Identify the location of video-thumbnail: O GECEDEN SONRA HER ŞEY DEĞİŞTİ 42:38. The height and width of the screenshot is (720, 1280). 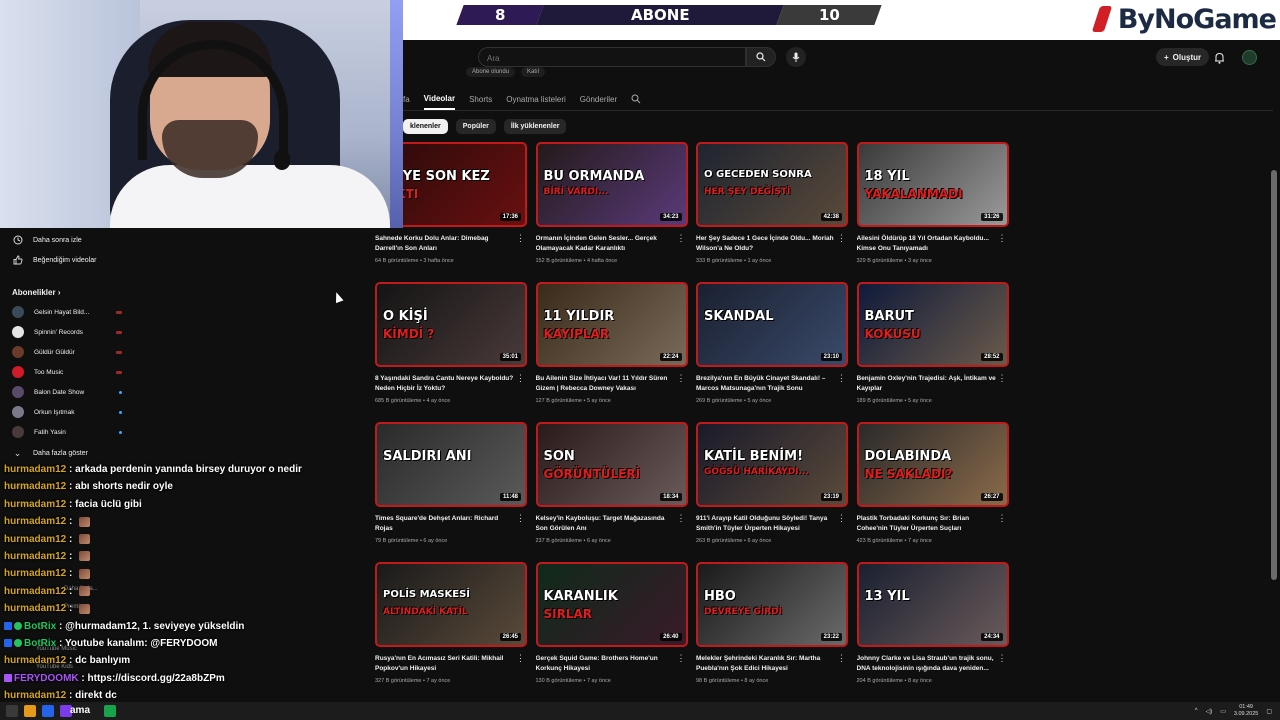
(772, 184).